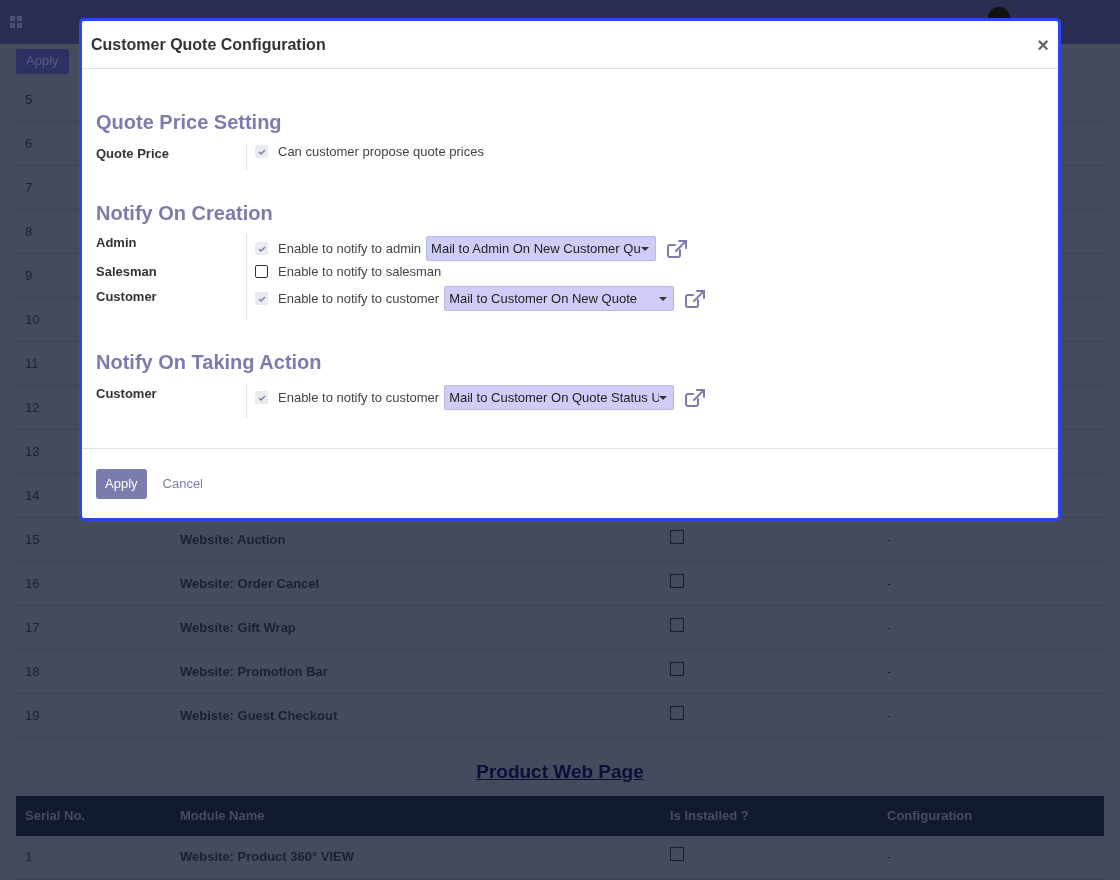 Image resolution: width=1120 pixels, height=880 pixels. What do you see at coordinates (560, 772) in the screenshot?
I see `section-title: Product Web Page` at bounding box center [560, 772].